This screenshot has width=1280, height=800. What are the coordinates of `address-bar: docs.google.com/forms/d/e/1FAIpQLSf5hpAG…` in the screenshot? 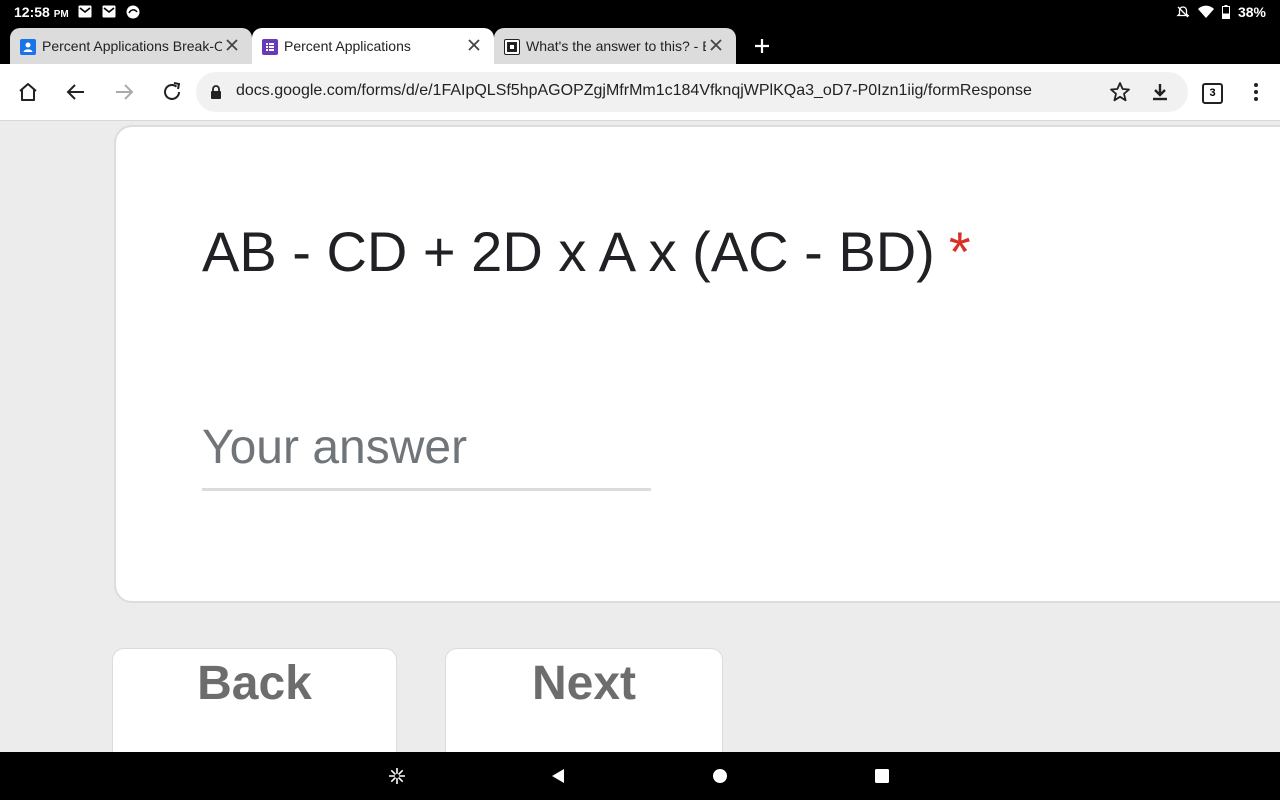 It's located at (692, 92).